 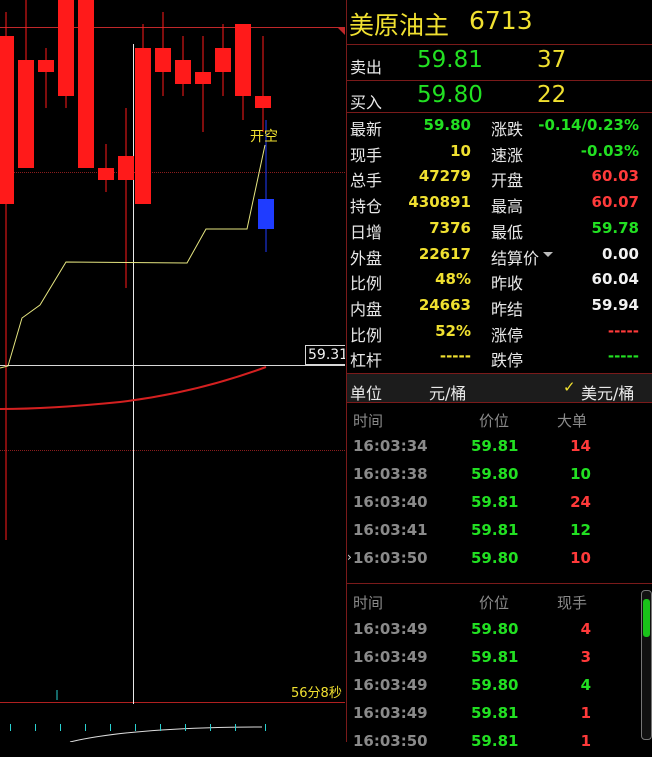 What do you see at coordinates (501, 20) in the screenshot?
I see `instrument-code: 6713` at bounding box center [501, 20].